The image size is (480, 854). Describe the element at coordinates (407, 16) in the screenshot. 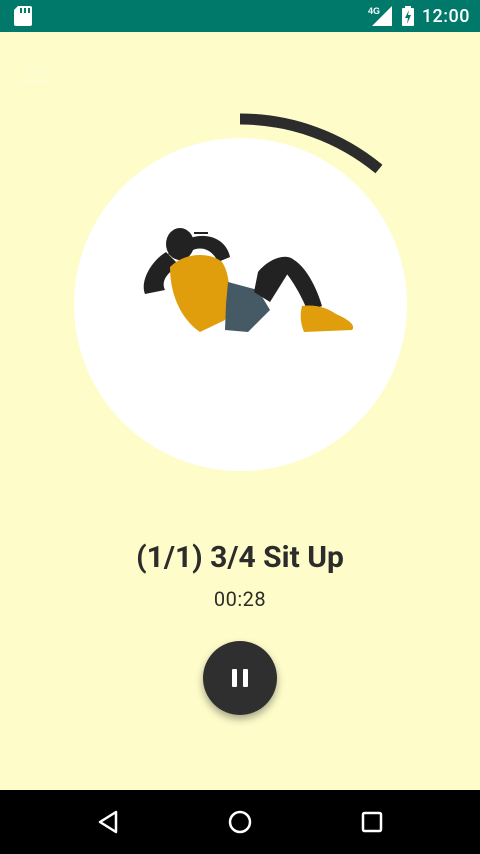

I see `battery-icon` at that location.